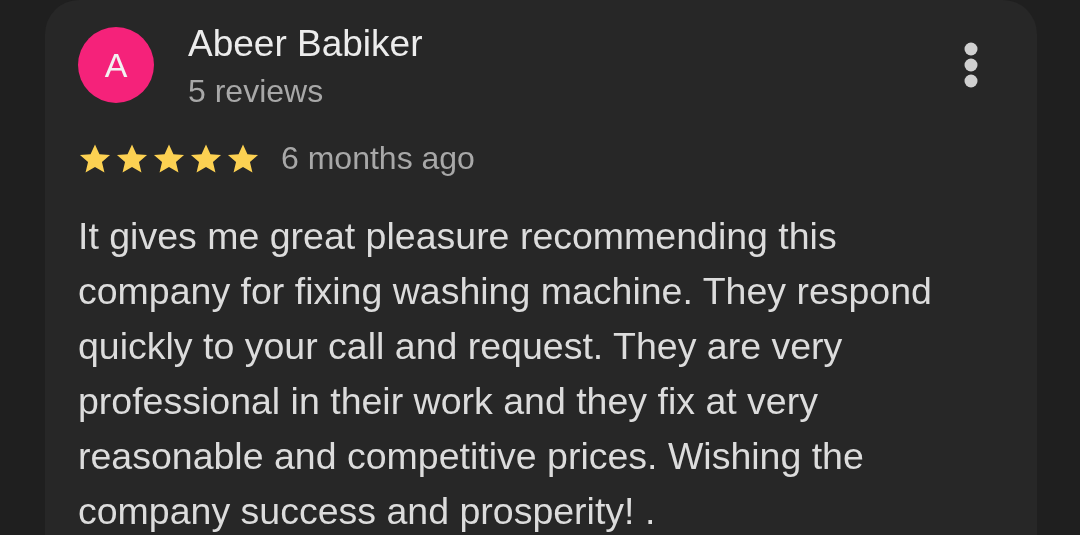  What do you see at coordinates (116, 65) in the screenshot?
I see `avatar: A` at bounding box center [116, 65].